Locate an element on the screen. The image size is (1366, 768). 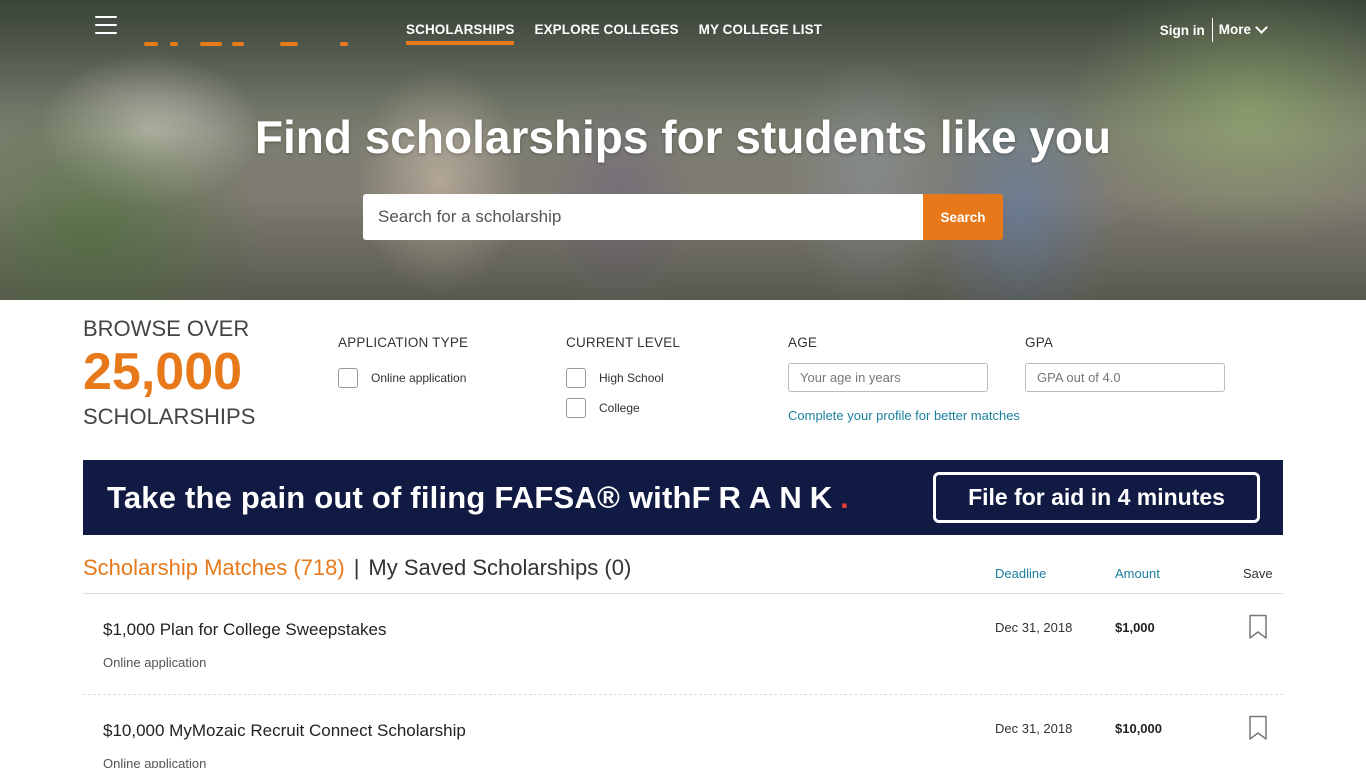
hamburger-menu-icon is located at coordinates (106, 26).